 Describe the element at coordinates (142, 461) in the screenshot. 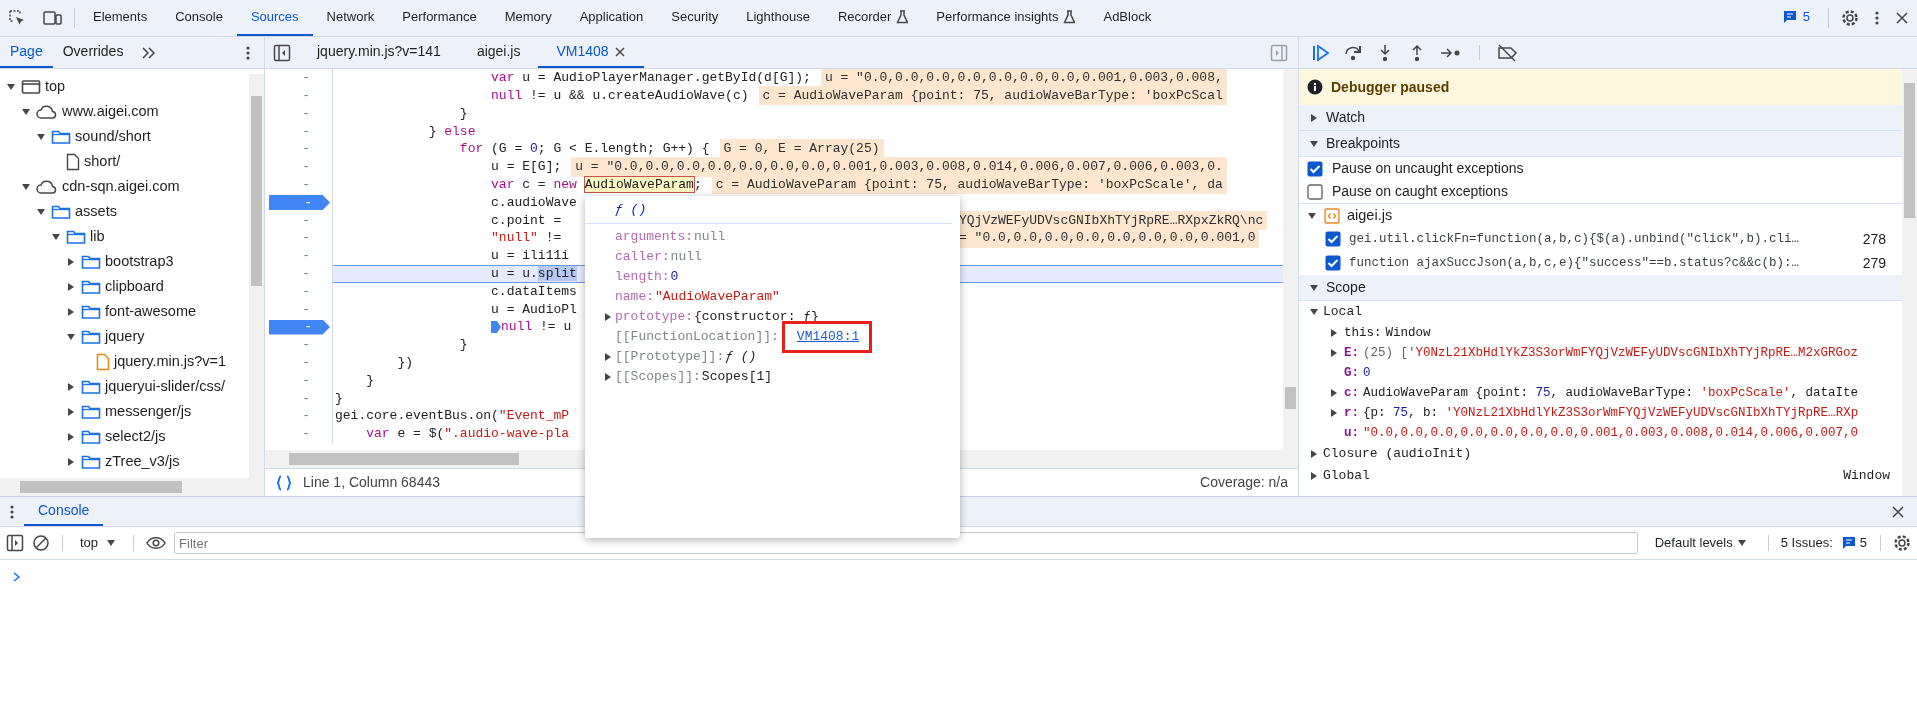

I see `tree-item-label: zTree_v3/js` at that location.